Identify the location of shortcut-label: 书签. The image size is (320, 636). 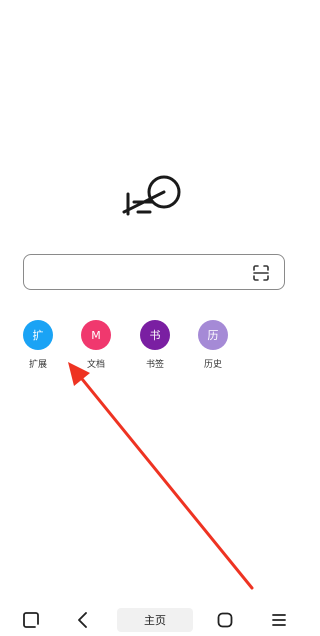
(154, 365).